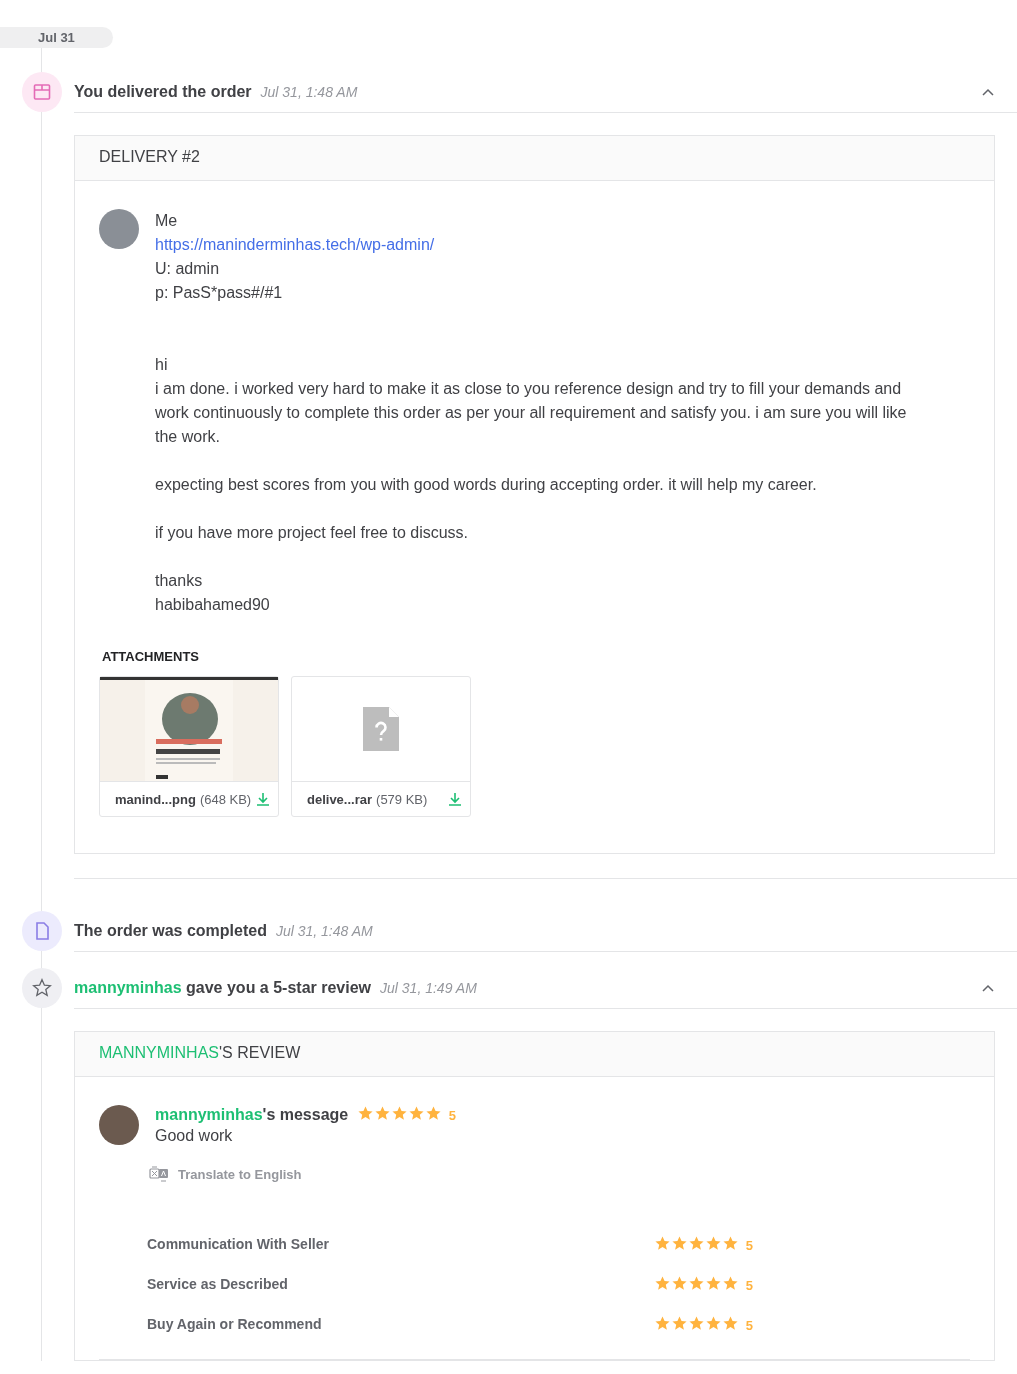 The width and height of the screenshot is (1017, 1374). Describe the element at coordinates (486, 485) in the screenshot. I see `message-paragraph: expecting best scores from you with good words during accepting order. it will help my career.` at that location.